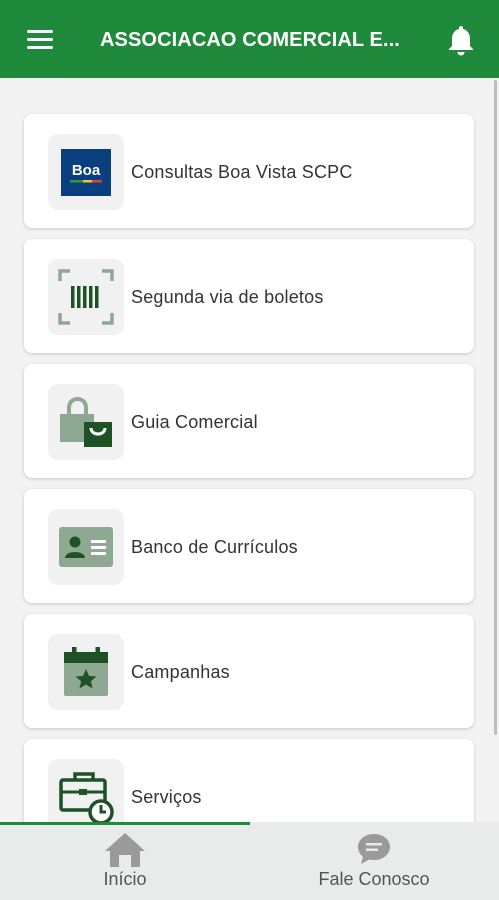 The width and height of the screenshot is (499, 900). I want to click on chat-bubble-icon, so click(374, 849).